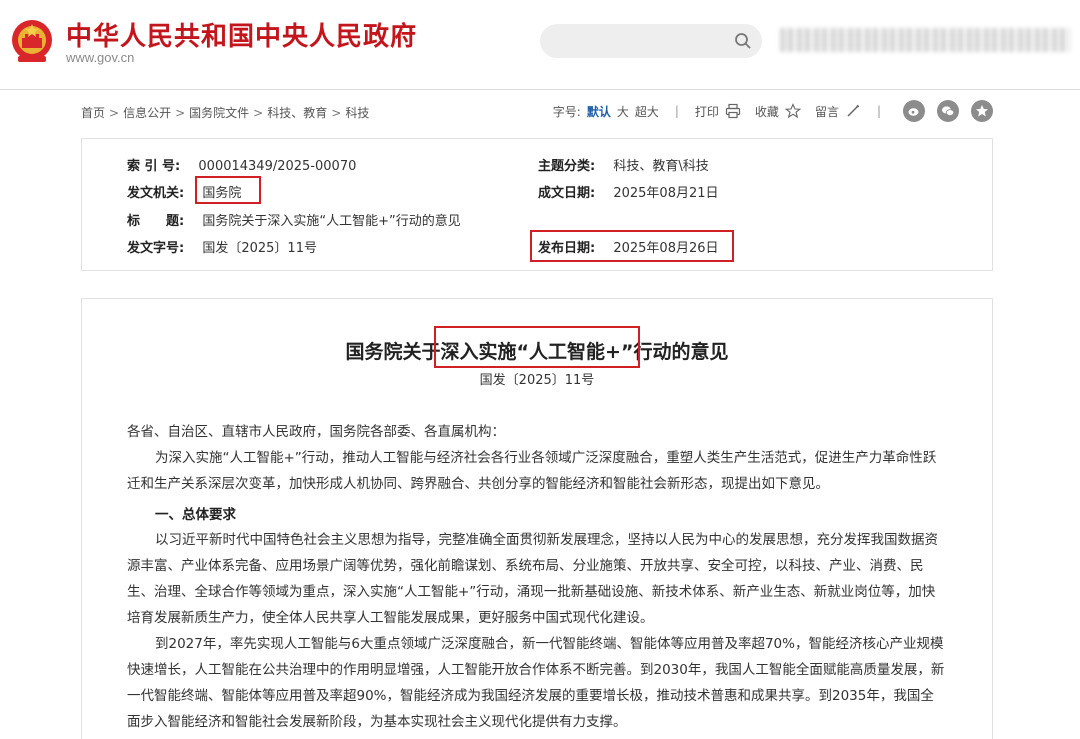  I want to click on info-written-row: 成文日期: 2025年08月21日, so click(628, 191).